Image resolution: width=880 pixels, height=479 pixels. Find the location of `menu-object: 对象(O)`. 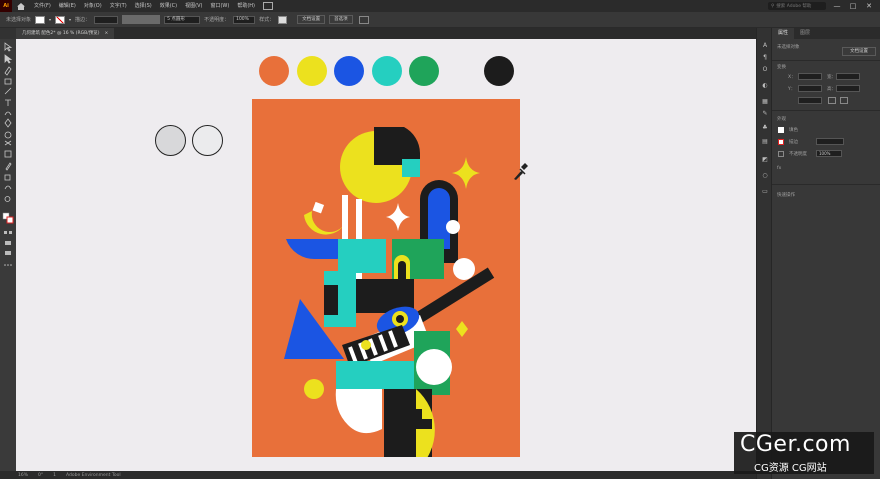

menu-object: 对象(O) is located at coordinates (93, 6).